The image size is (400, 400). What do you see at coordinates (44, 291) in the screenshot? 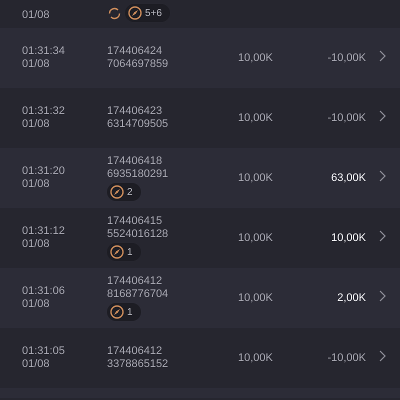
I see `bet-time: 01:31:06` at bounding box center [44, 291].